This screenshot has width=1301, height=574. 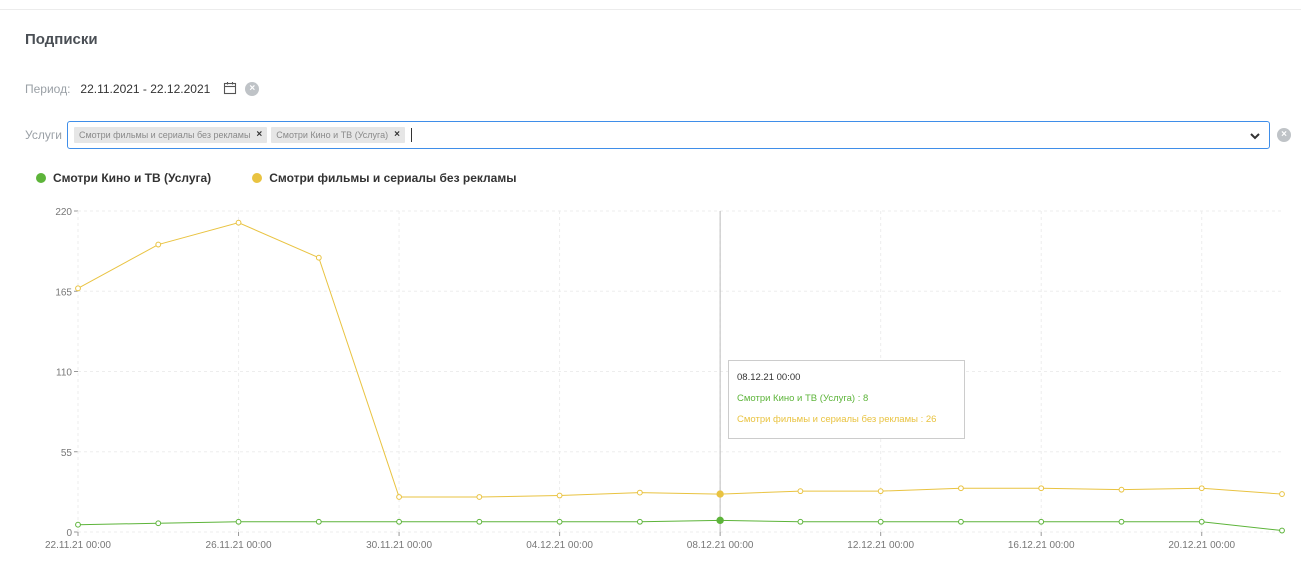 I want to click on service-tag-label: Смотри фильмы и сериалы без рекламы, so click(x=165, y=135).